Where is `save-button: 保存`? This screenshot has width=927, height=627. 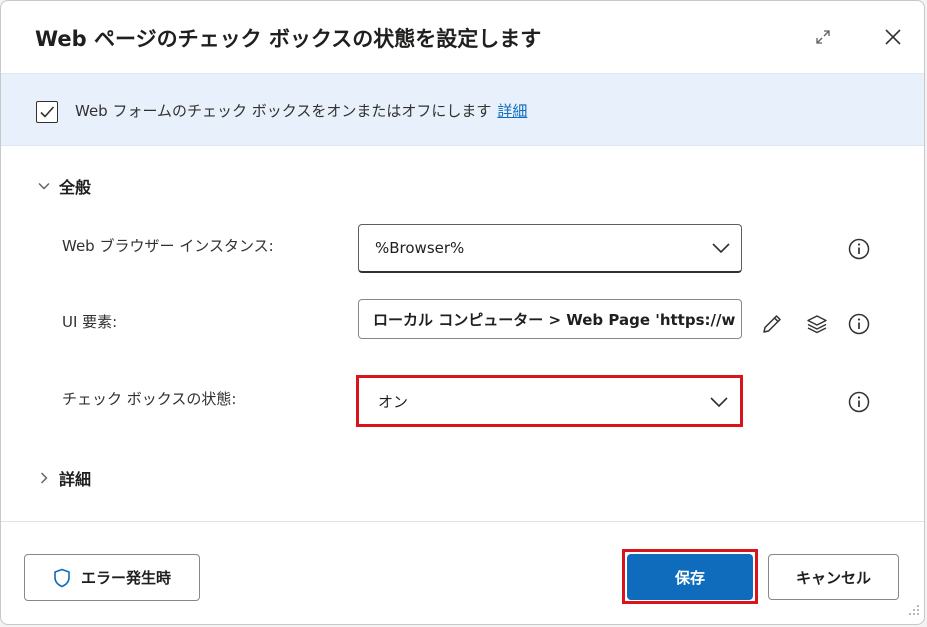 save-button: 保存 is located at coordinates (690, 577).